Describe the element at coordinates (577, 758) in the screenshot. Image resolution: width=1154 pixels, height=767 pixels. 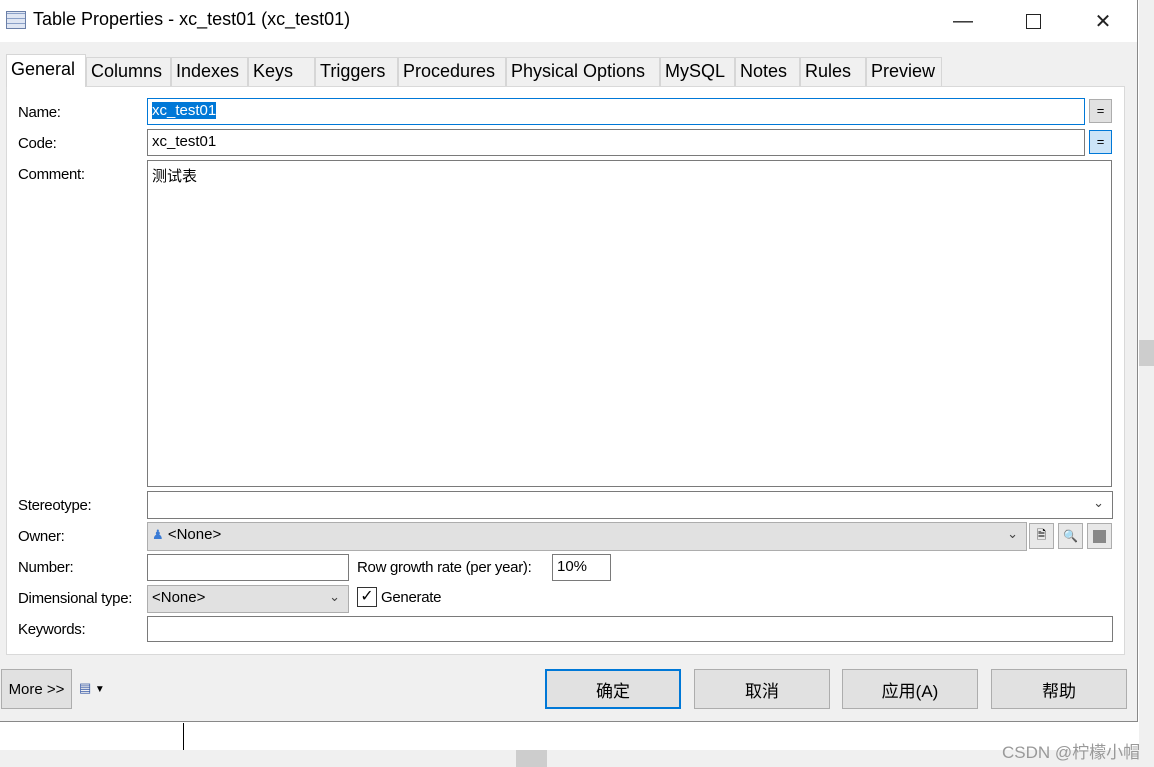
I see `horizontal-scrollbar` at that location.